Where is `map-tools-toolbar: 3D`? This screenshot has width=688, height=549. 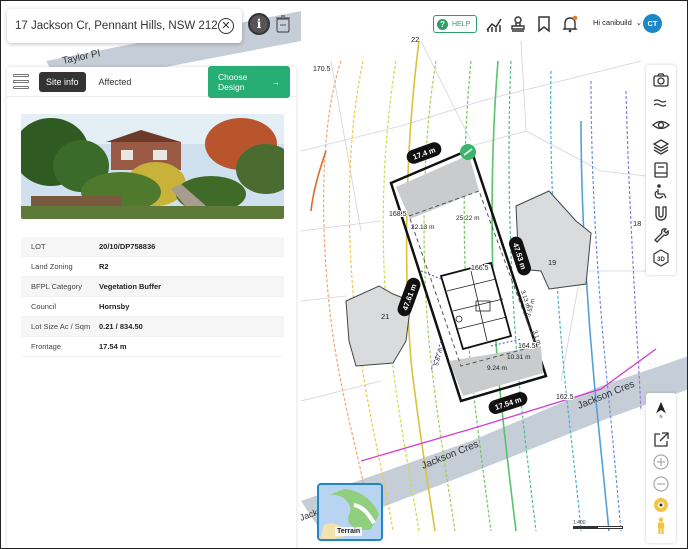 map-tools-toolbar: 3D is located at coordinates (661, 170).